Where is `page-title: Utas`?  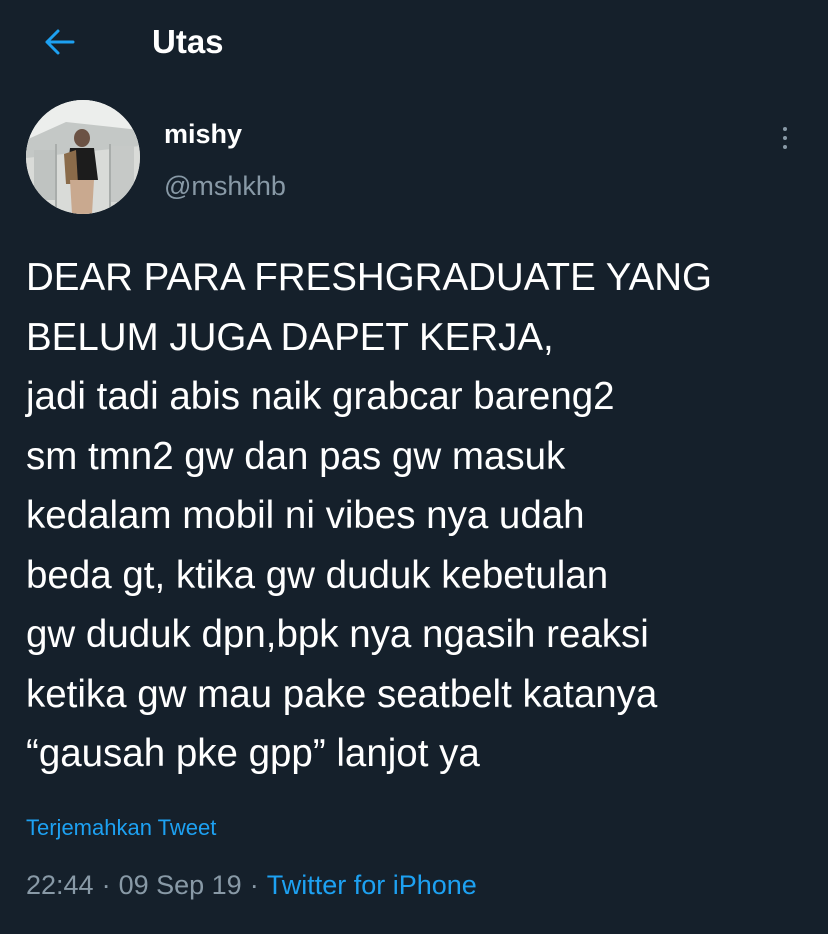 page-title: Utas is located at coordinates (188, 41).